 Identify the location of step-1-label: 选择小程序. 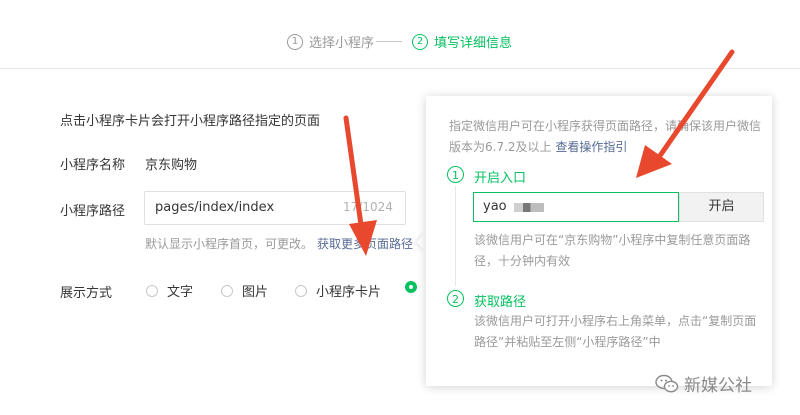
(342, 43).